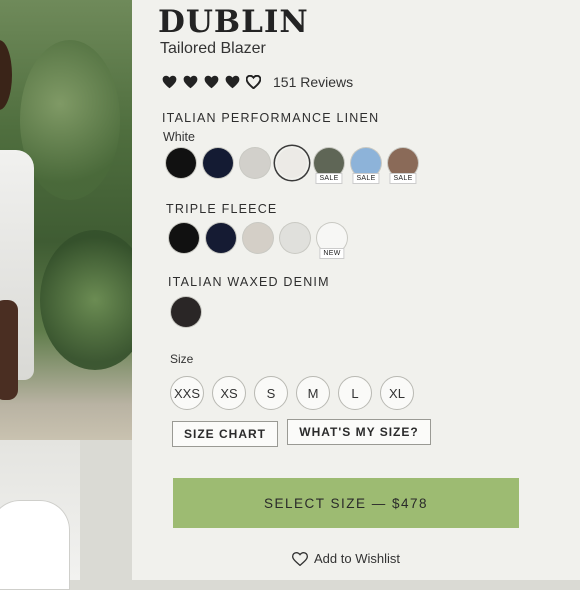  What do you see at coordinates (9, 350) in the screenshot?
I see `model-arm` at bounding box center [9, 350].